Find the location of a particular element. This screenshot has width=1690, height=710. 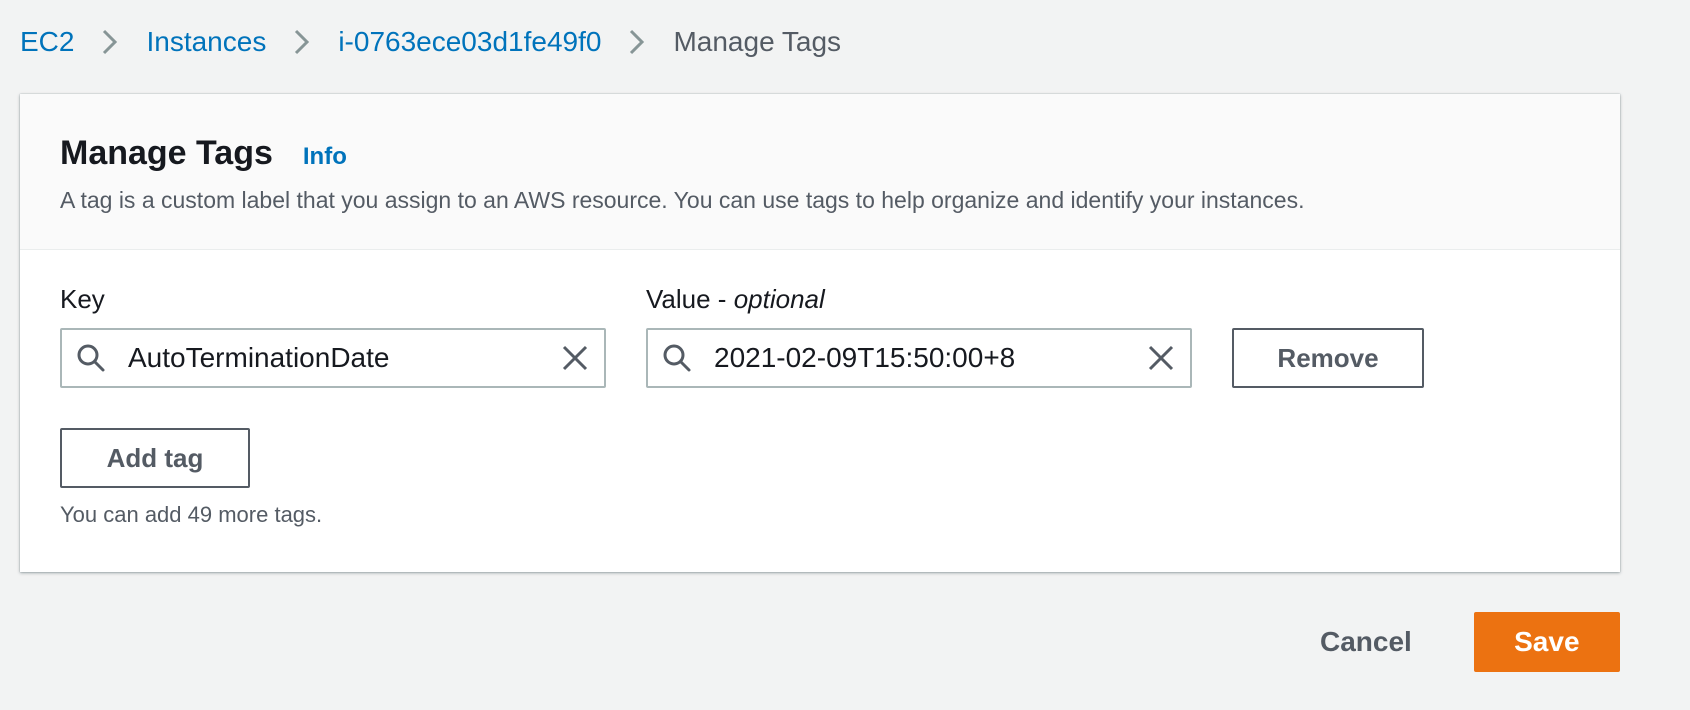

key-field: Key is located at coordinates (333, 336).